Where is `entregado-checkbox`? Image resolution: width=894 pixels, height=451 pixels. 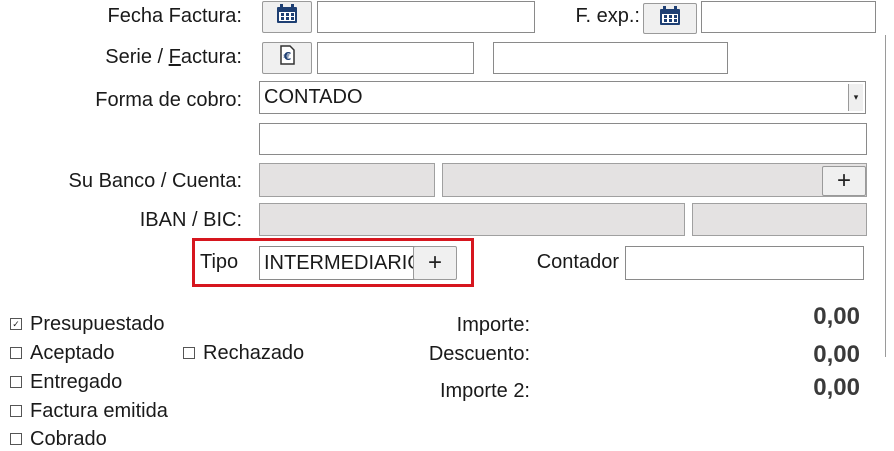
entregado-checkbox is located at coordinates (16, 382).